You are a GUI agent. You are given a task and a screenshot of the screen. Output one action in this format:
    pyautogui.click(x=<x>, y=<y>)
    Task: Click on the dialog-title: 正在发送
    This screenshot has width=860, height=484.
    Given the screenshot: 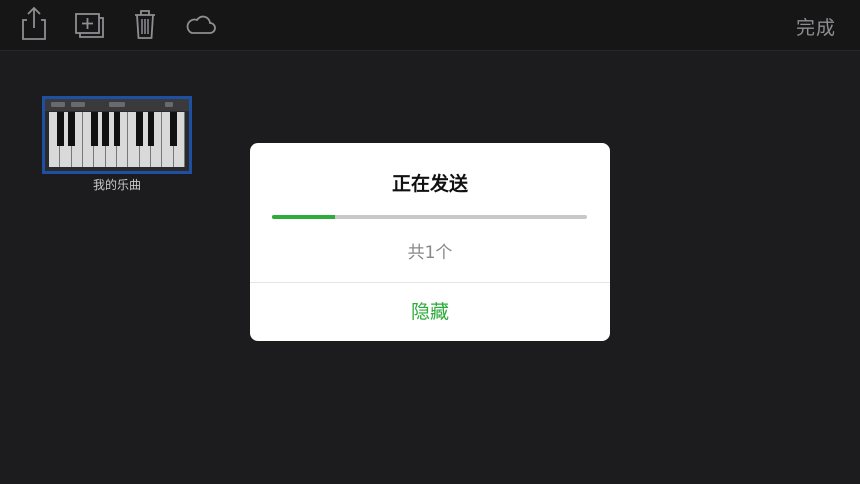 What is the action you would take?
    pyautogui.click(x=429, y=184)
    